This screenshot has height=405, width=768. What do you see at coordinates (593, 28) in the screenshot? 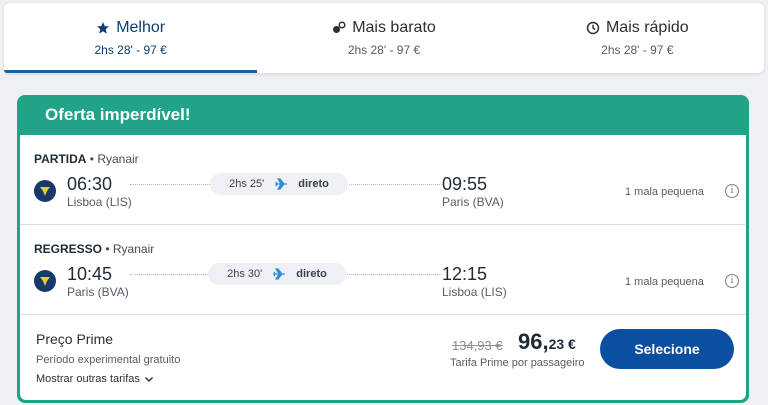
I see `clock-icon` at bounding box center [593, 28].